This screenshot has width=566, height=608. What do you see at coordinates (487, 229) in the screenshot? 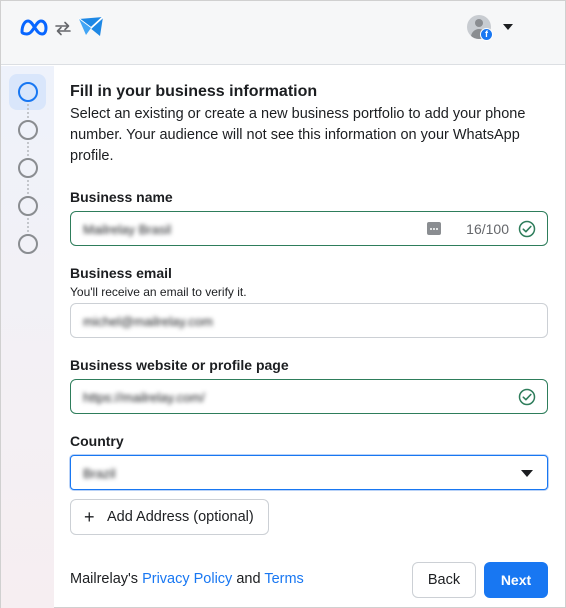
I see `character-counter: 16/100` at bounding box center [487, 229].